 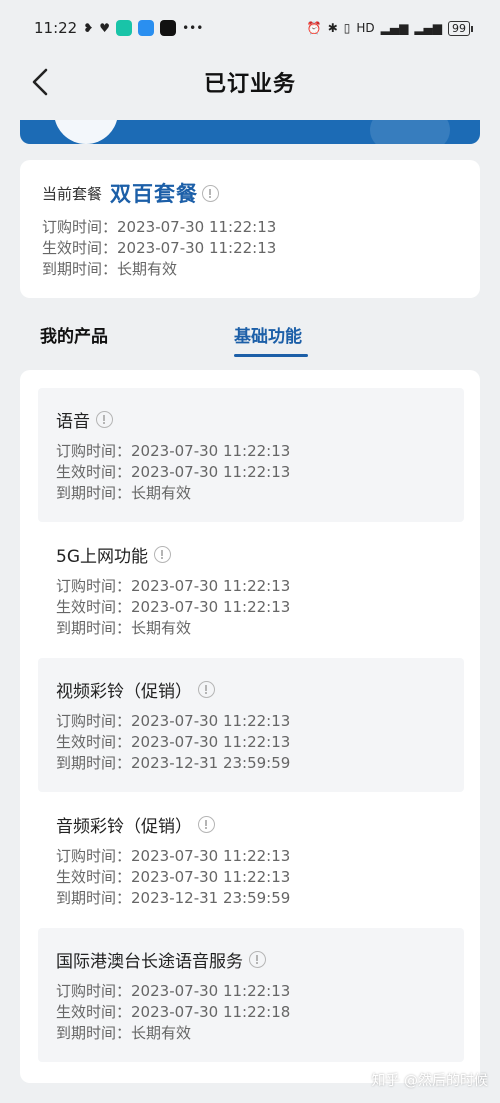 What do you see at coordinates (110, 269) in the screenshot?
I see `plan-expiry-time: 到期时间：长期有效` at bounding box center [110, 269].